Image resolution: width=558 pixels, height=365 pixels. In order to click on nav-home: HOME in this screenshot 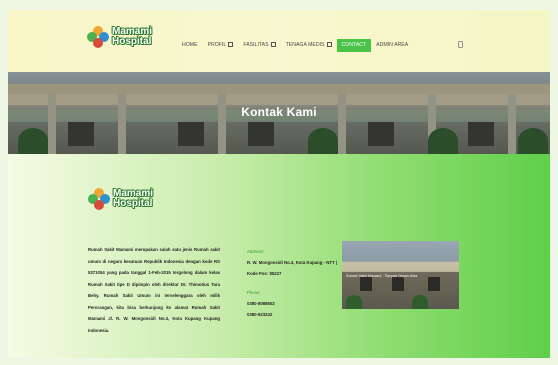, I will do `click(190, 45)`.